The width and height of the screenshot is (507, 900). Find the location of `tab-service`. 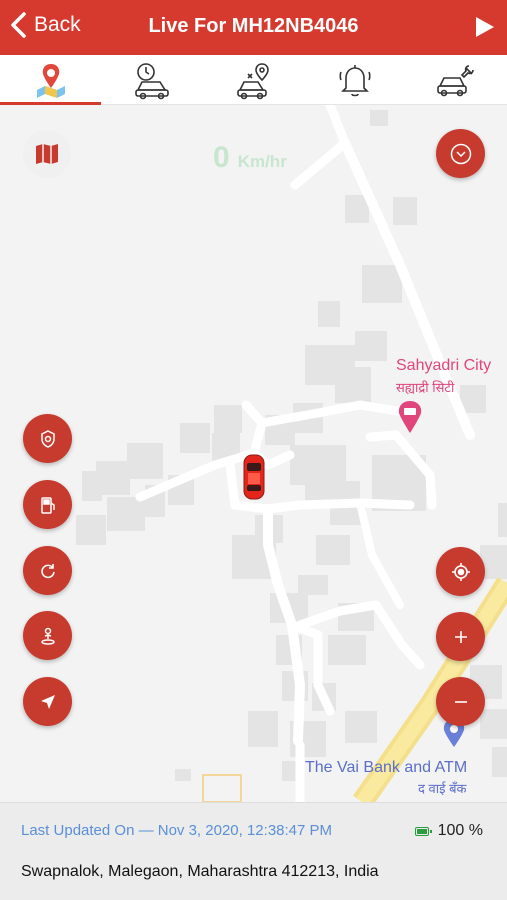

tab-service is located at coordinates (456, 79).